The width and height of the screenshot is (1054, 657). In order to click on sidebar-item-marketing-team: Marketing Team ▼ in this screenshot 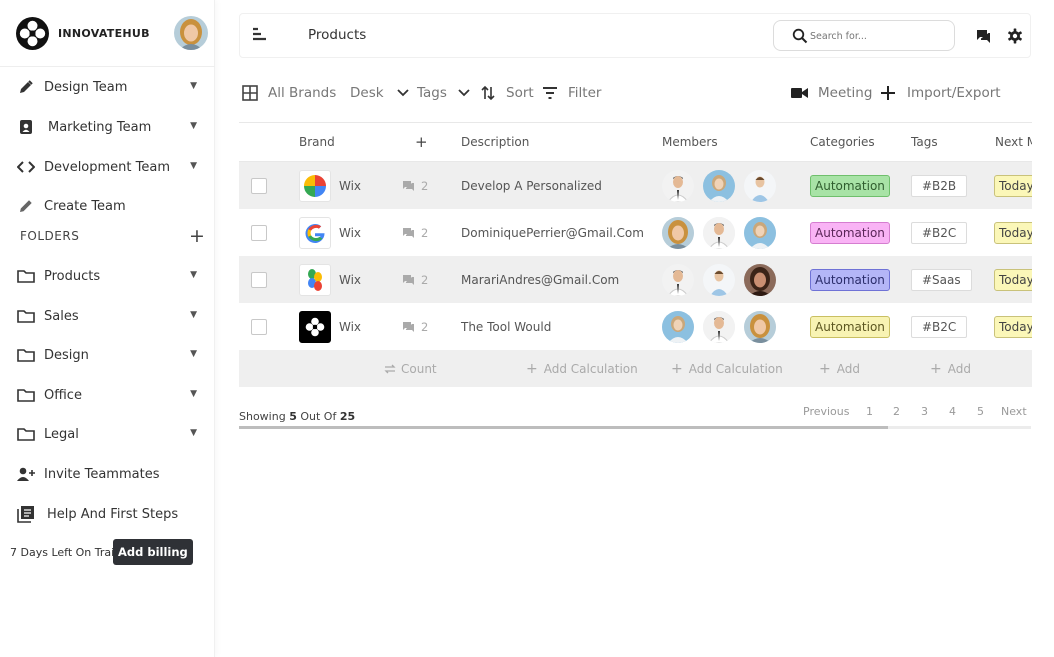, I will do `click(108, 127)`.